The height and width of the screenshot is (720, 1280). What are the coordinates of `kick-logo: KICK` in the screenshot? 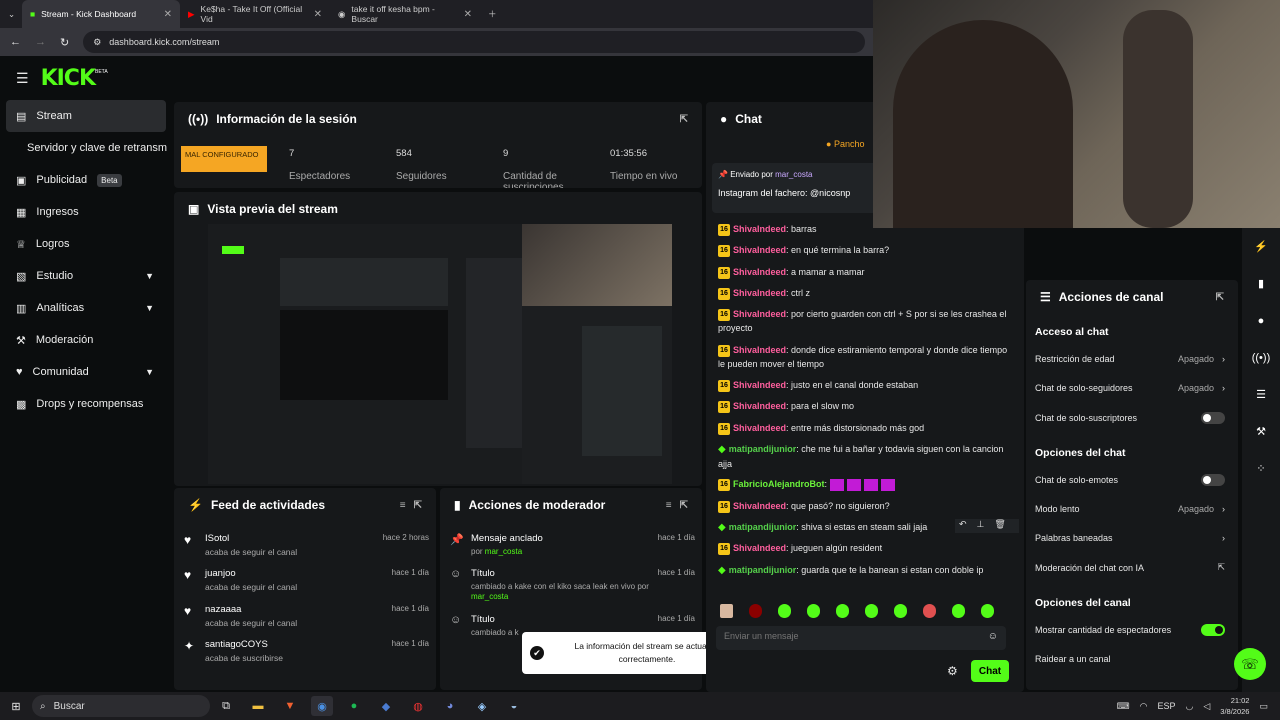 It's located at (68, 78).